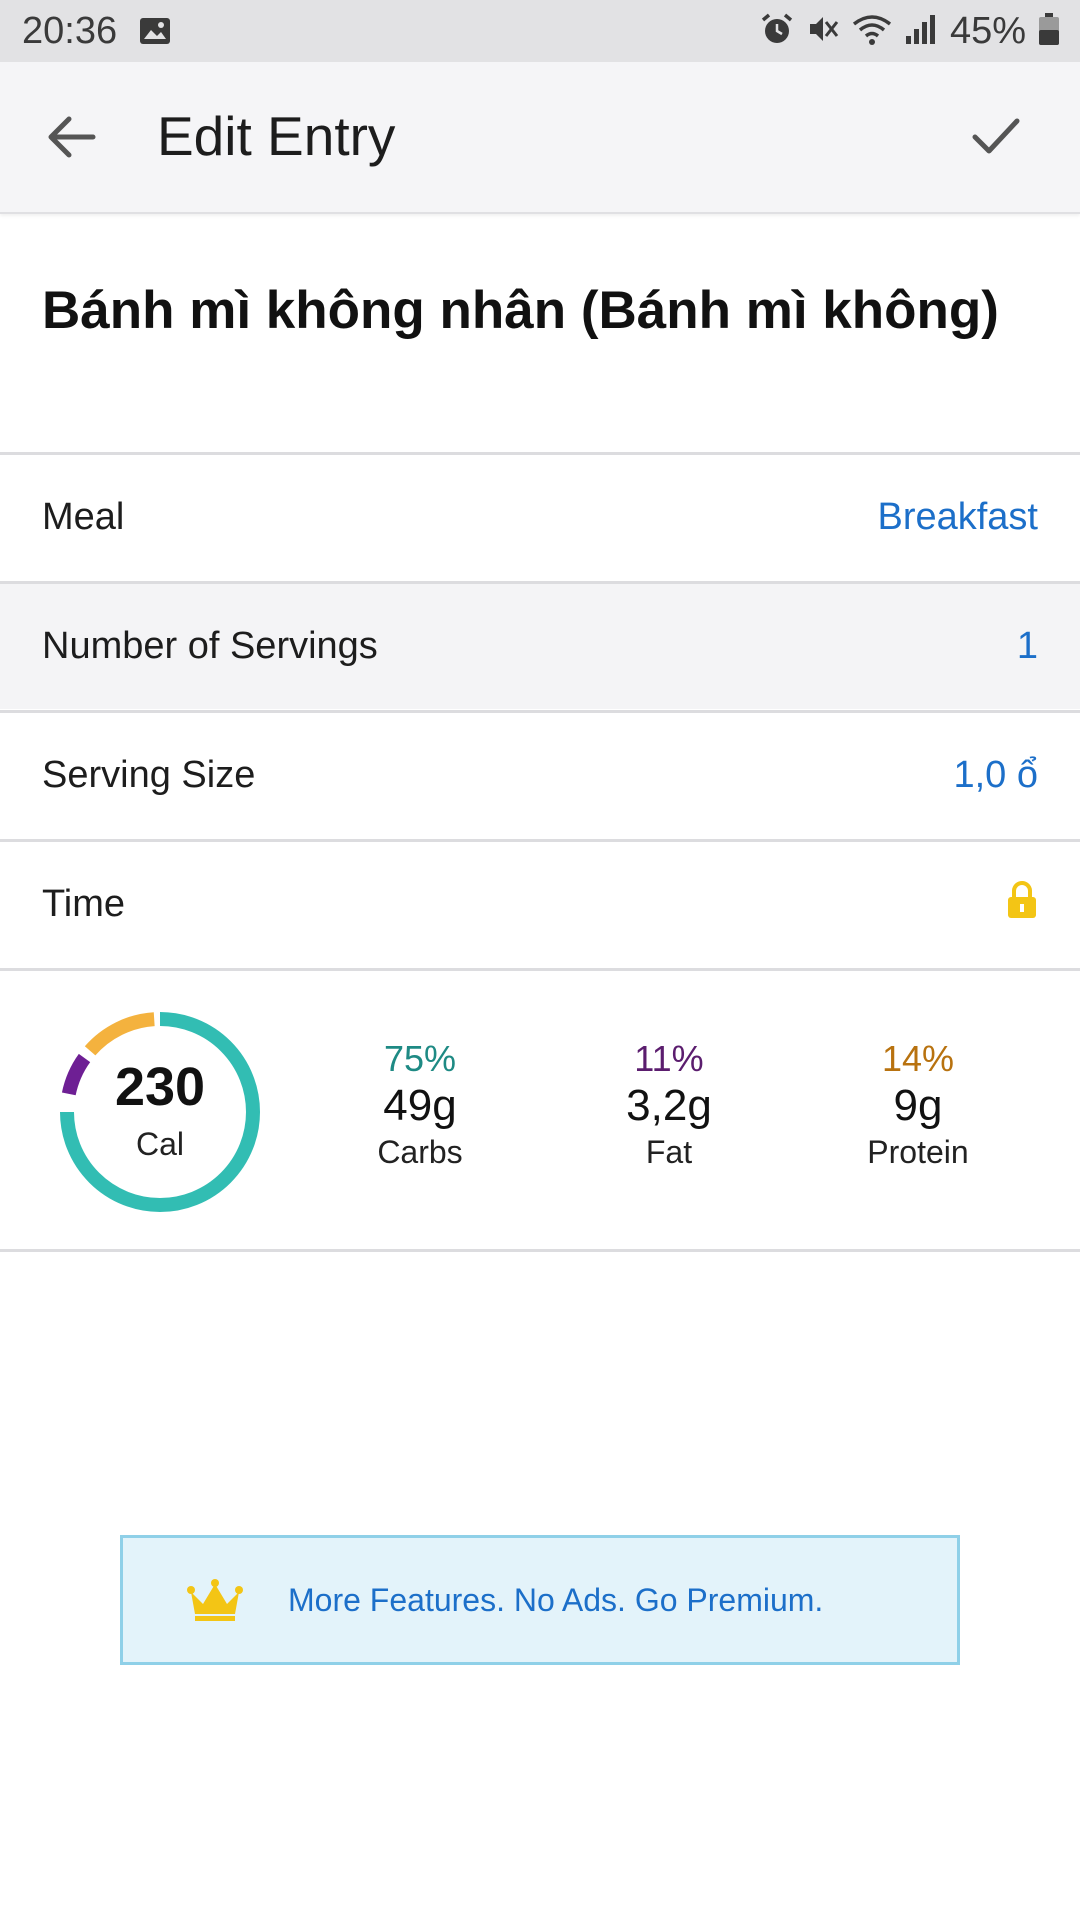 This screenshot has width=1080, height=1920. I want to click on status-icons: 45%, so click(910, 31).